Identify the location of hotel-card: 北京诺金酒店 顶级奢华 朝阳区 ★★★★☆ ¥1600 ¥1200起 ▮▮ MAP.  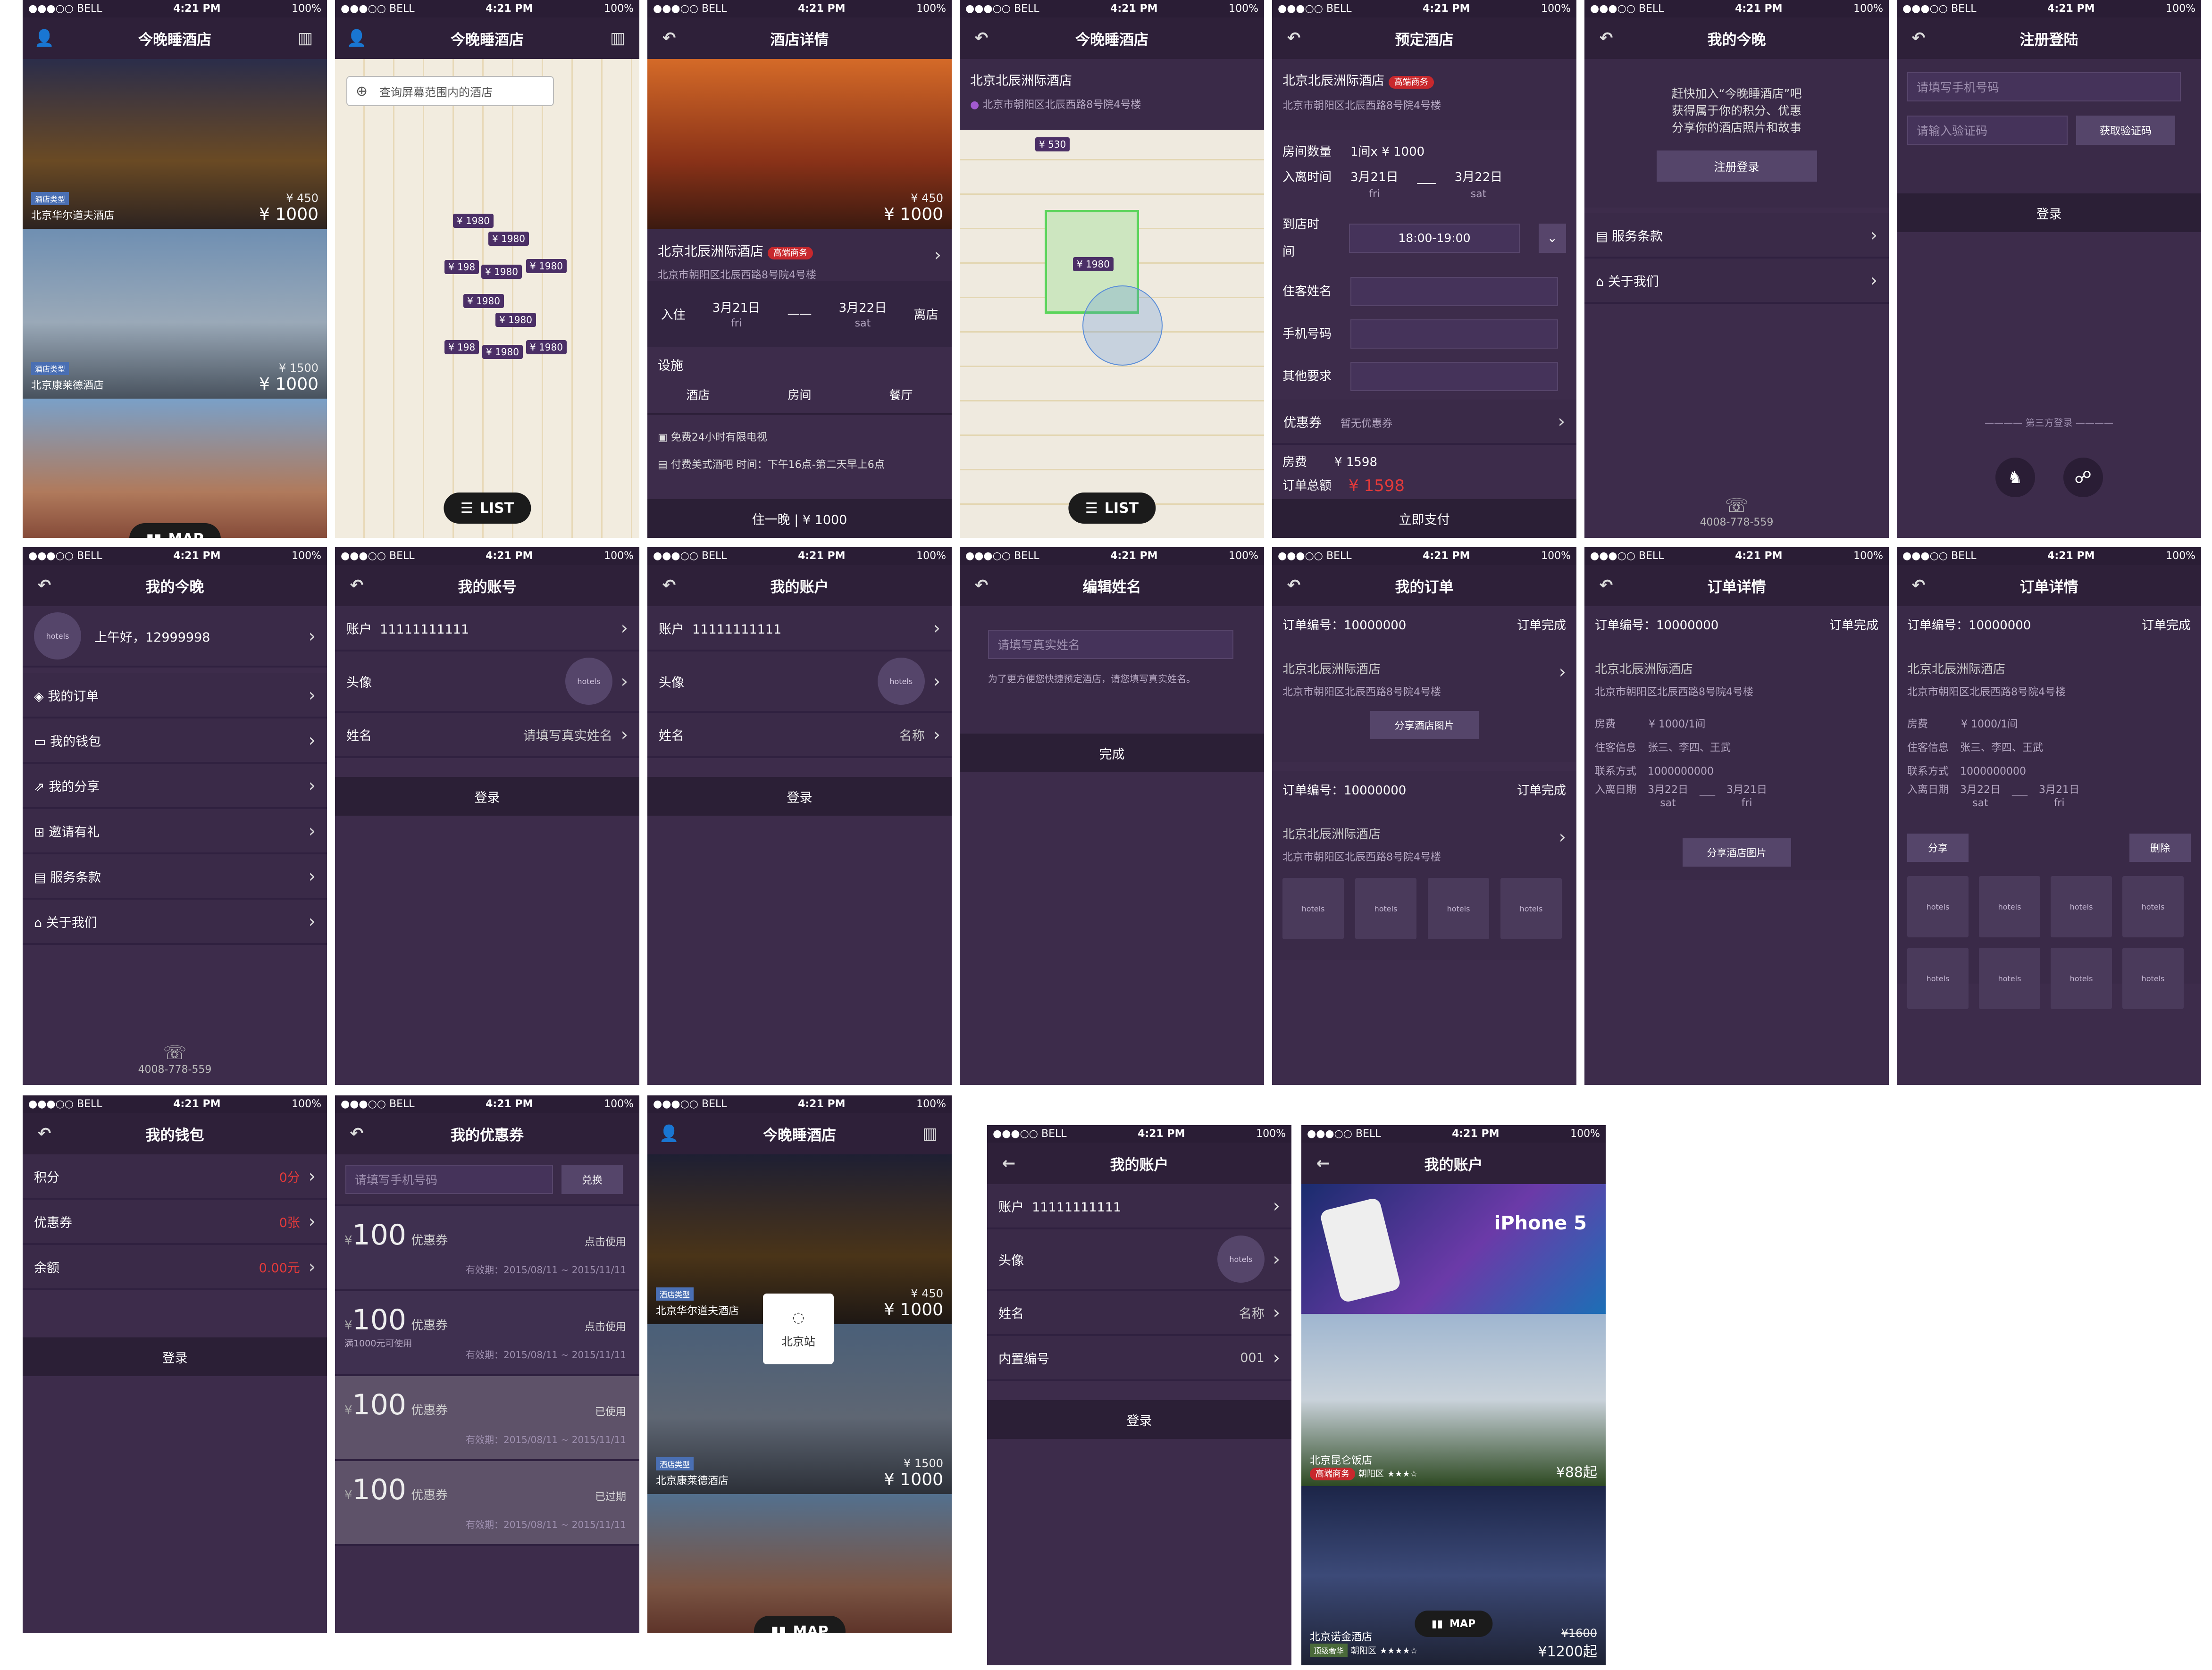
(1453, 1575).